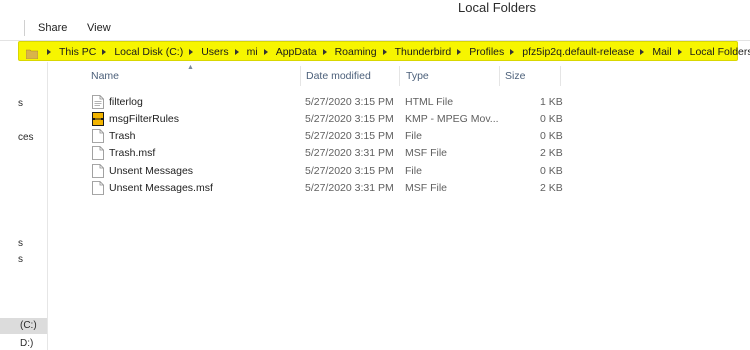  Describe the element at coordinates (252, 52) in the screenshot. I see `breadcrumb-mi: mi` at that location.